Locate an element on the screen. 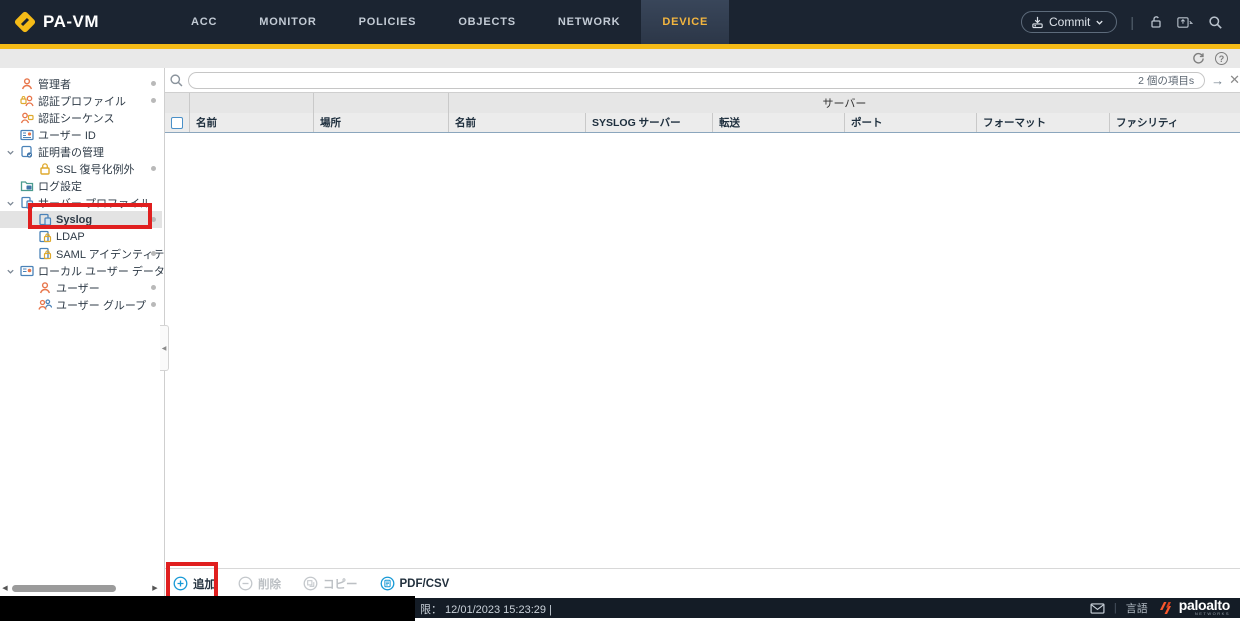  select-all-cell is located at coordinates (177, 122).